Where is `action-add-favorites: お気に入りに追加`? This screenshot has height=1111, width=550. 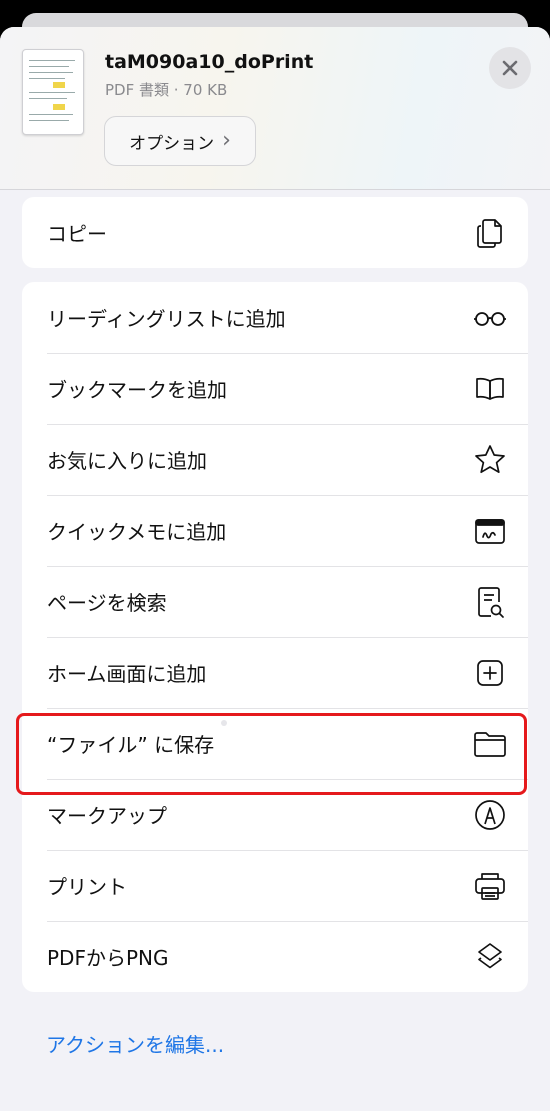
action-add-favorites: お気に入りに追加 is located at coordinates (275, 459).